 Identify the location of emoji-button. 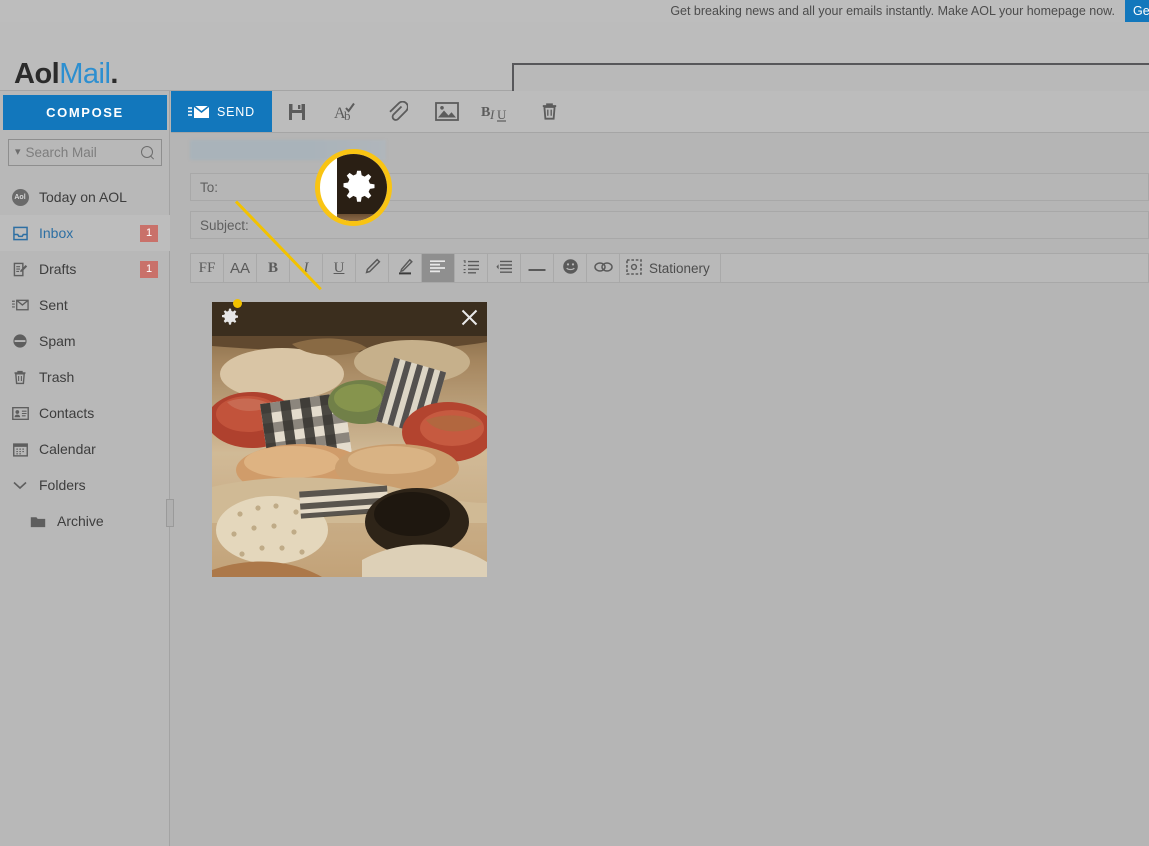
(570, 268).